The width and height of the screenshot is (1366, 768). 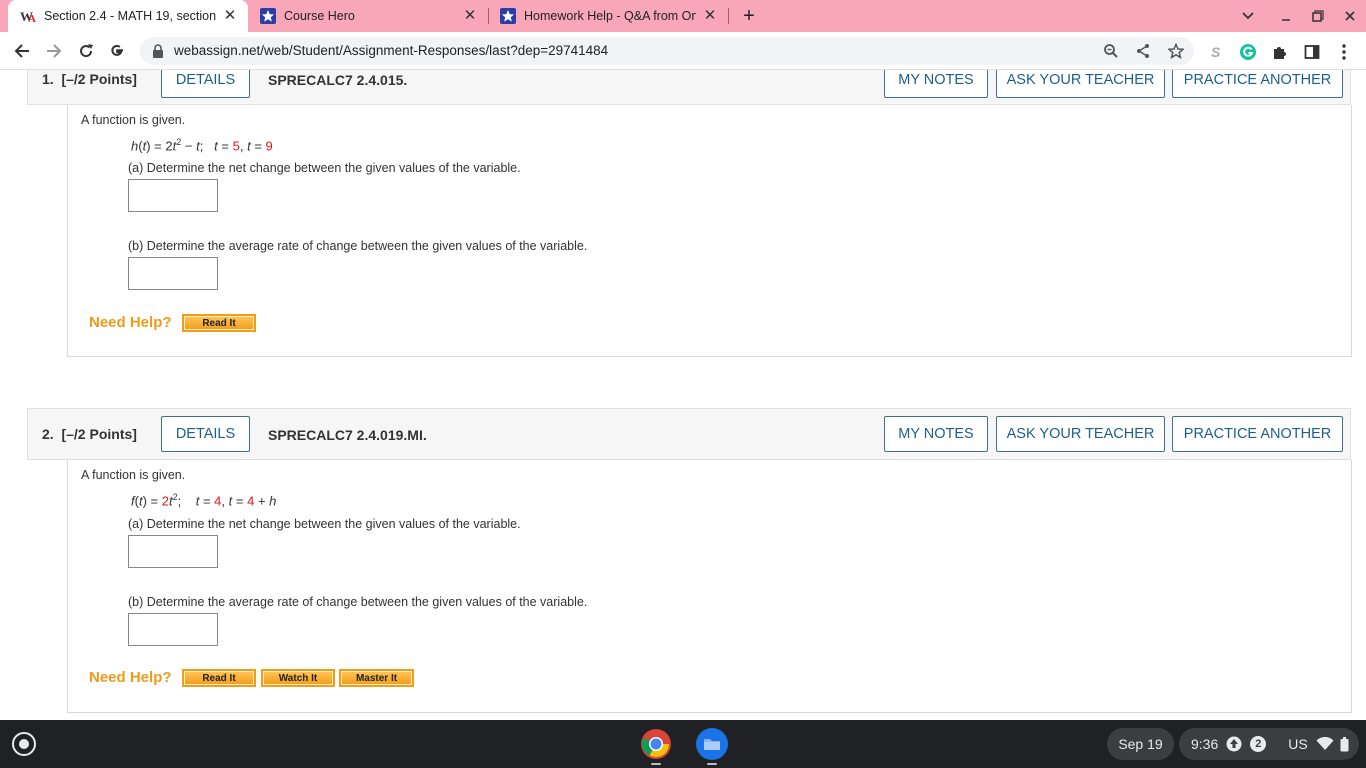 I want to click on new-tab-icon: +, so click(x=749, y=16).